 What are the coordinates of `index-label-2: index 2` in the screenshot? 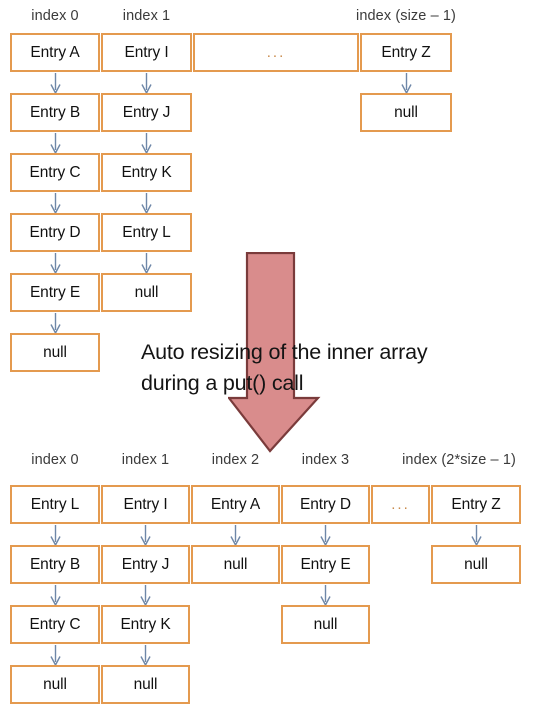 It's located at (235, 460).